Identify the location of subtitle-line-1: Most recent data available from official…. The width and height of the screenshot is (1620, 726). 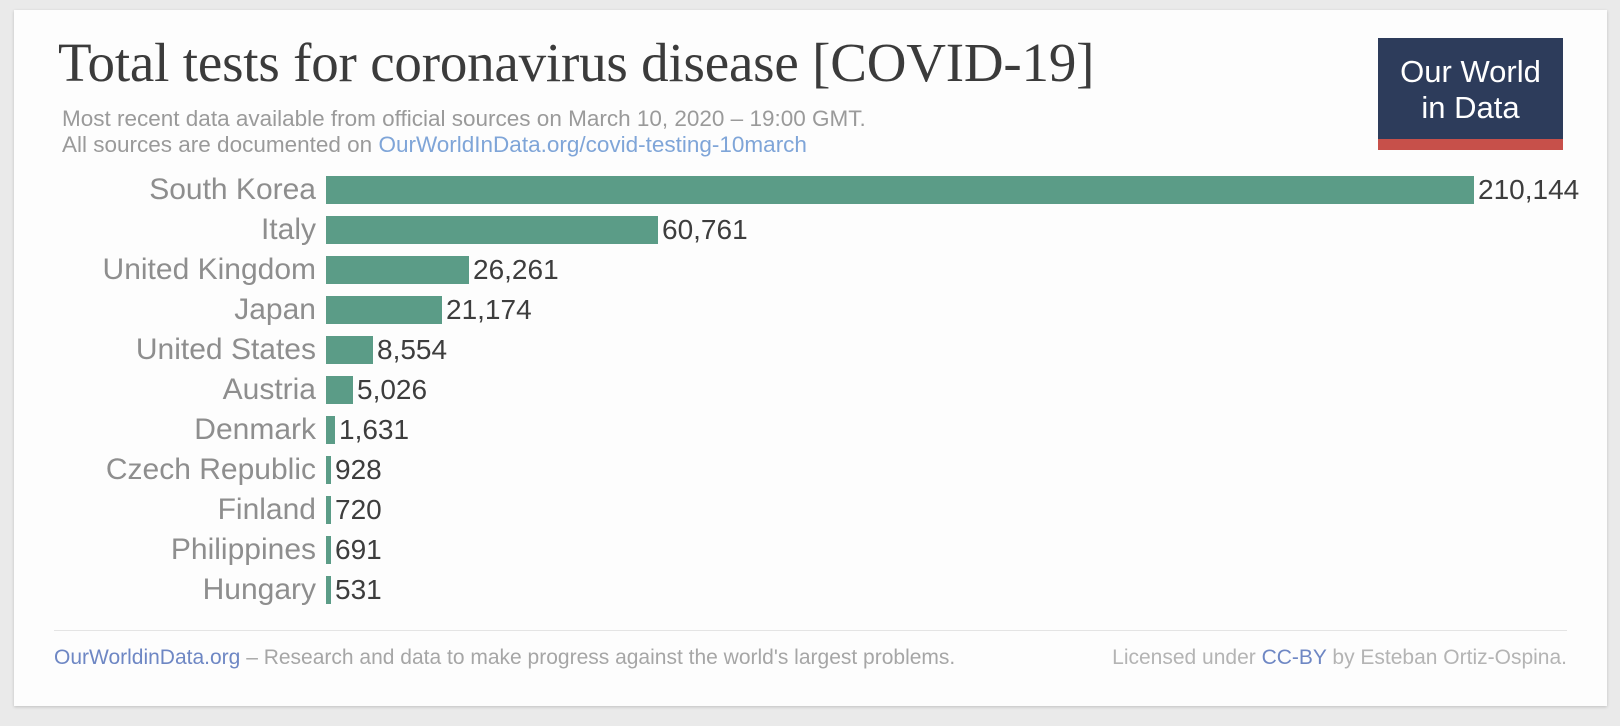
(464, 118).